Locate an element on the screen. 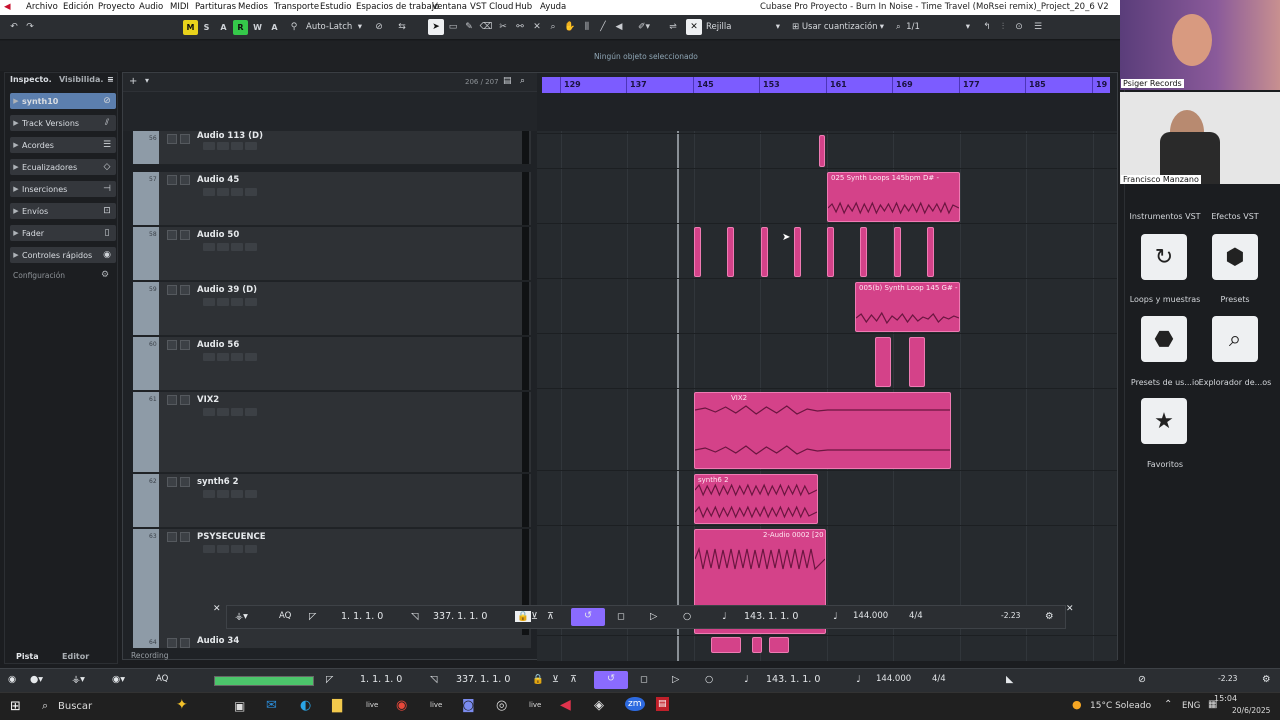 The image size is (1280, 720). menu-ayuda: Ayuda is located at coordinates (553, 7).